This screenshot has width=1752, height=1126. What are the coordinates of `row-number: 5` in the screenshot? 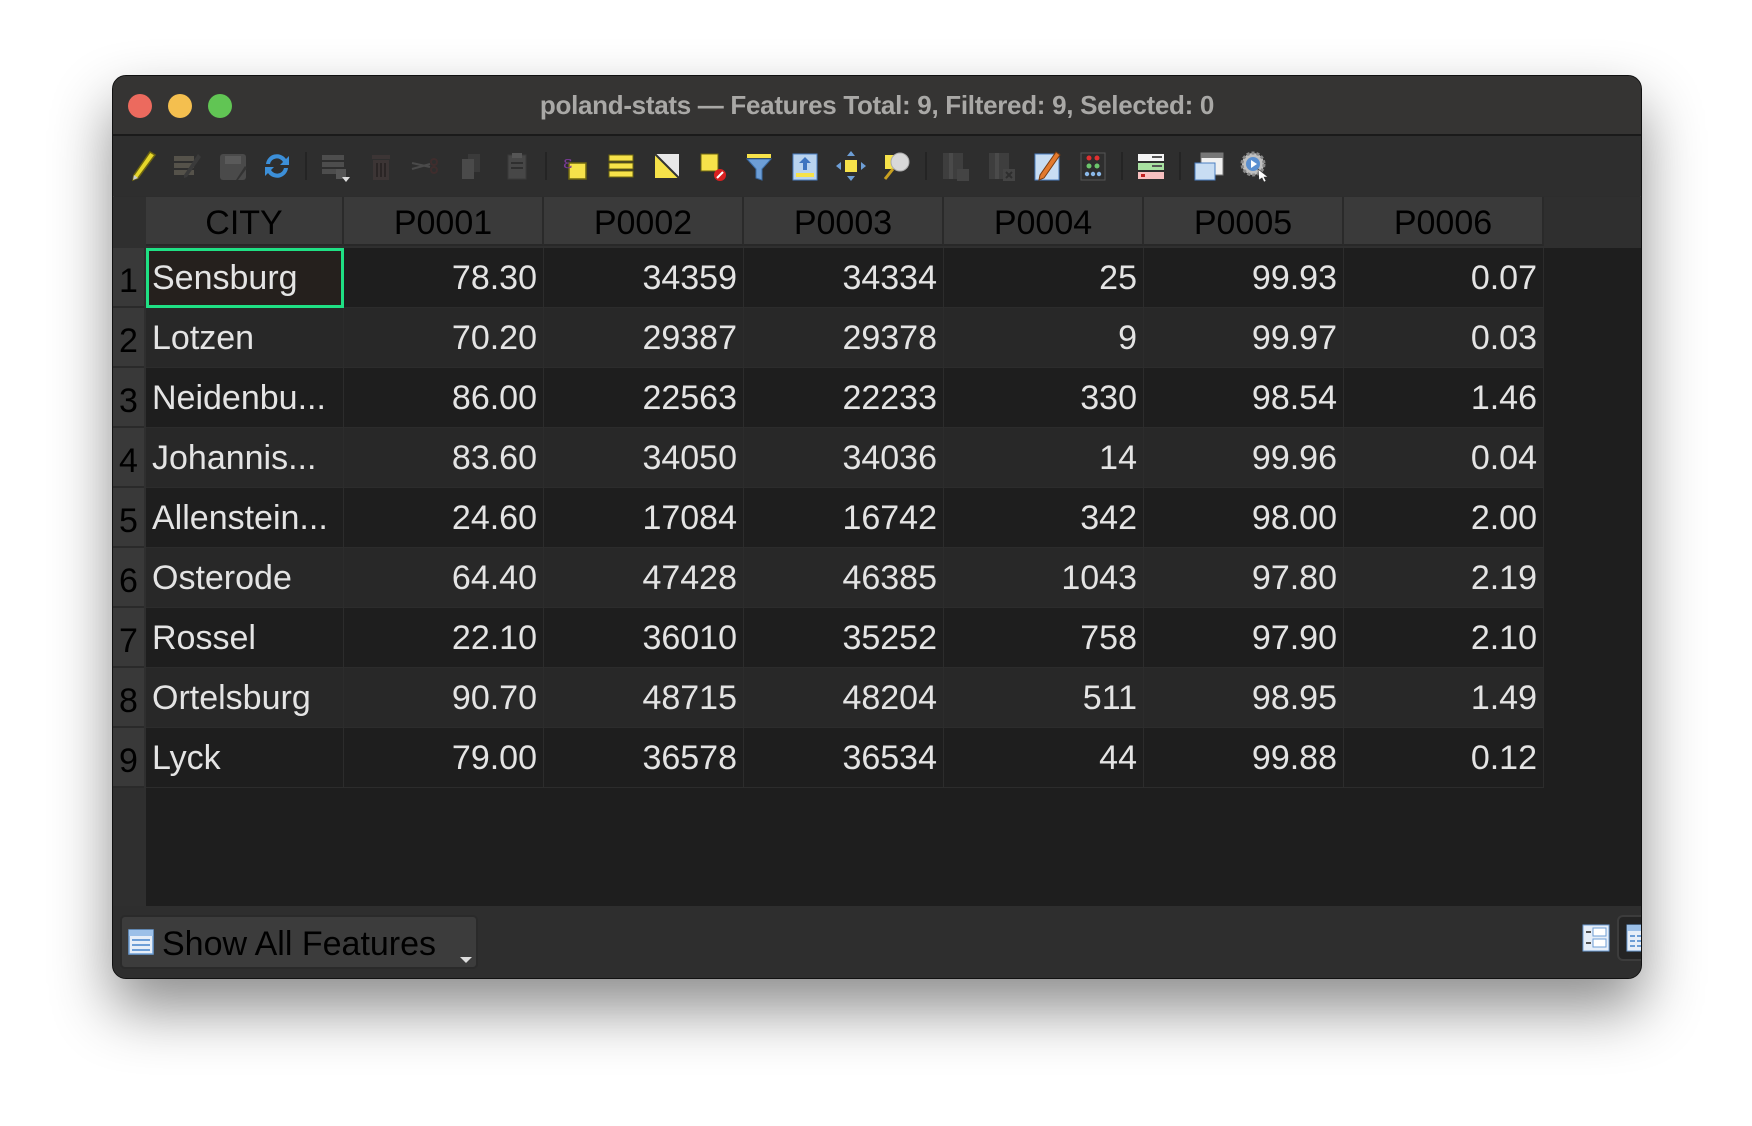 It's located at (128, 518).